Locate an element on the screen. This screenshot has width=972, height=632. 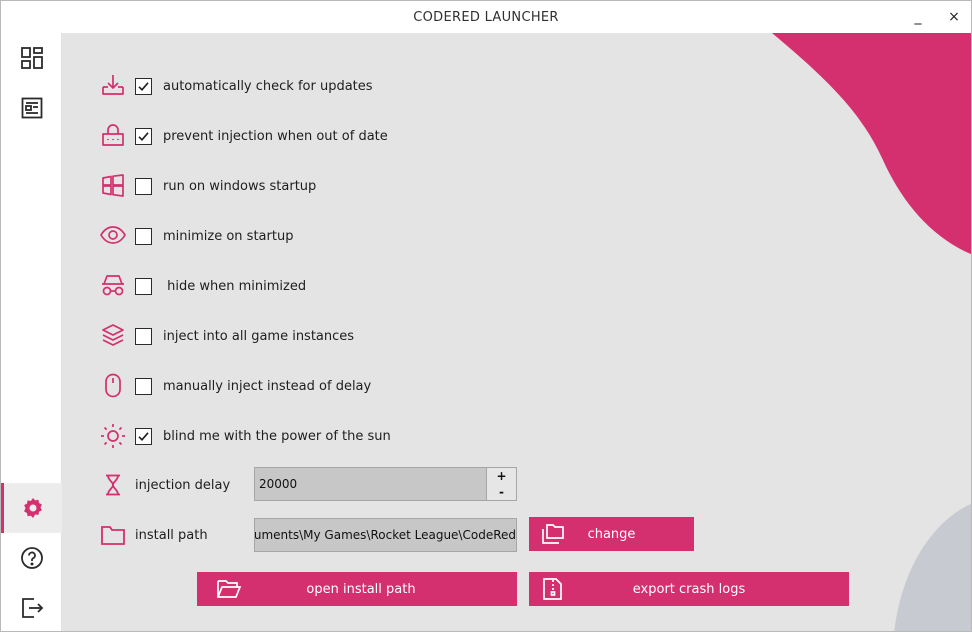
option-row: prevent injection when out of date is located at coordinates (244, 136).